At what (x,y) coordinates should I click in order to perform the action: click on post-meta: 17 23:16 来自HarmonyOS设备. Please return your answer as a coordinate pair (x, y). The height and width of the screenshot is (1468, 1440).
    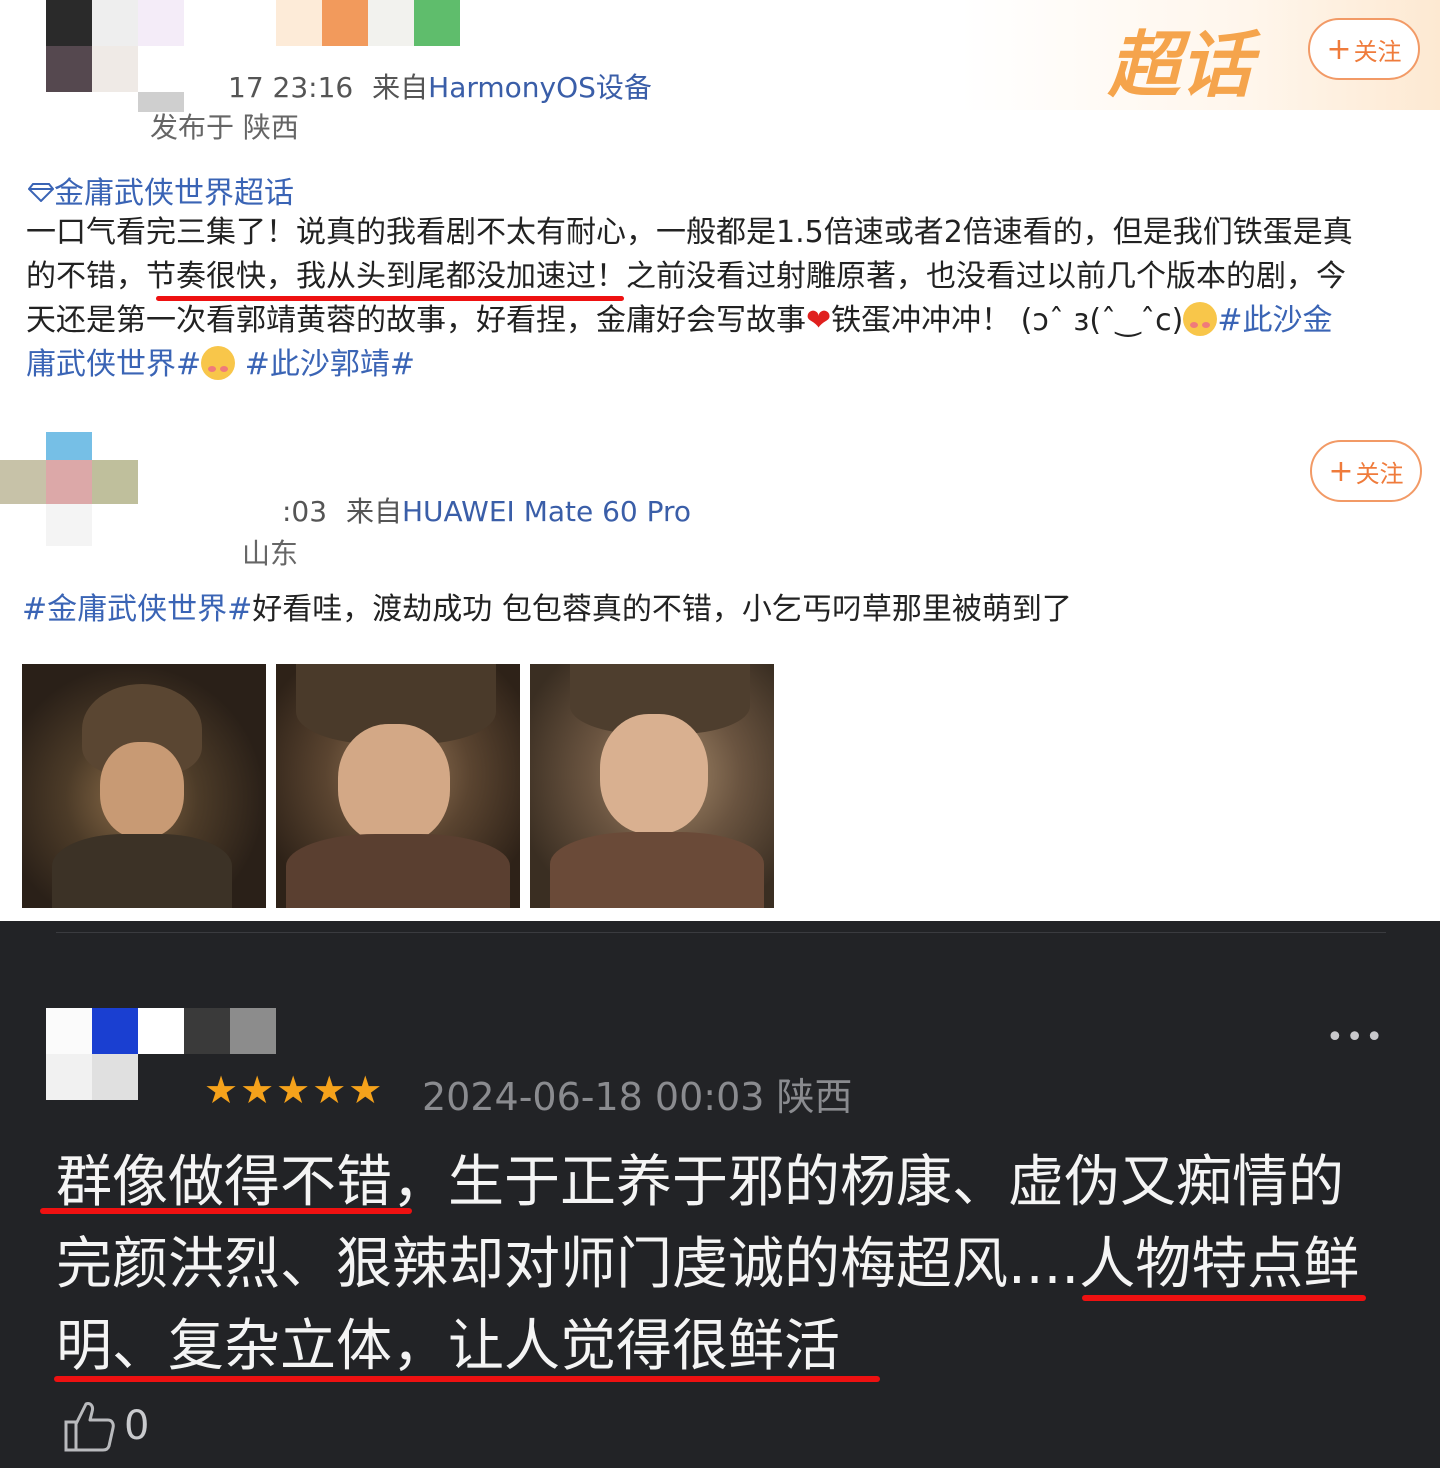
    Looking at the image, I should click on (440, 86).